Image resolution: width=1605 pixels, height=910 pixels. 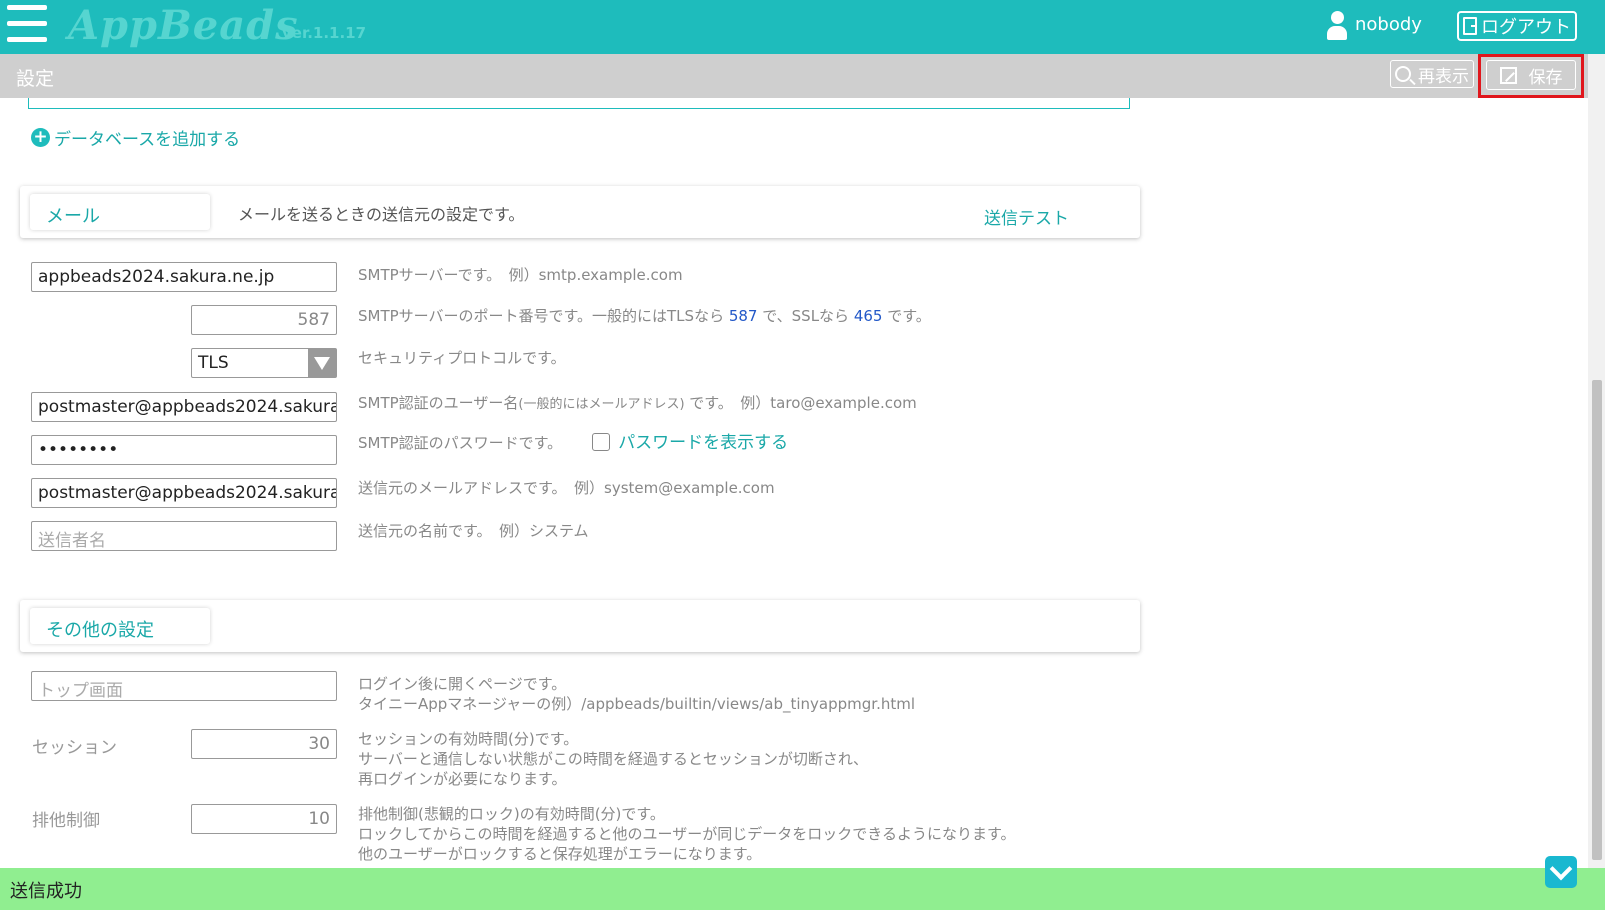 What do you see at coordinates (1443, 76) in the screenshot?
I see `reload-label: 再表示` at bounding box center [1443, 76].